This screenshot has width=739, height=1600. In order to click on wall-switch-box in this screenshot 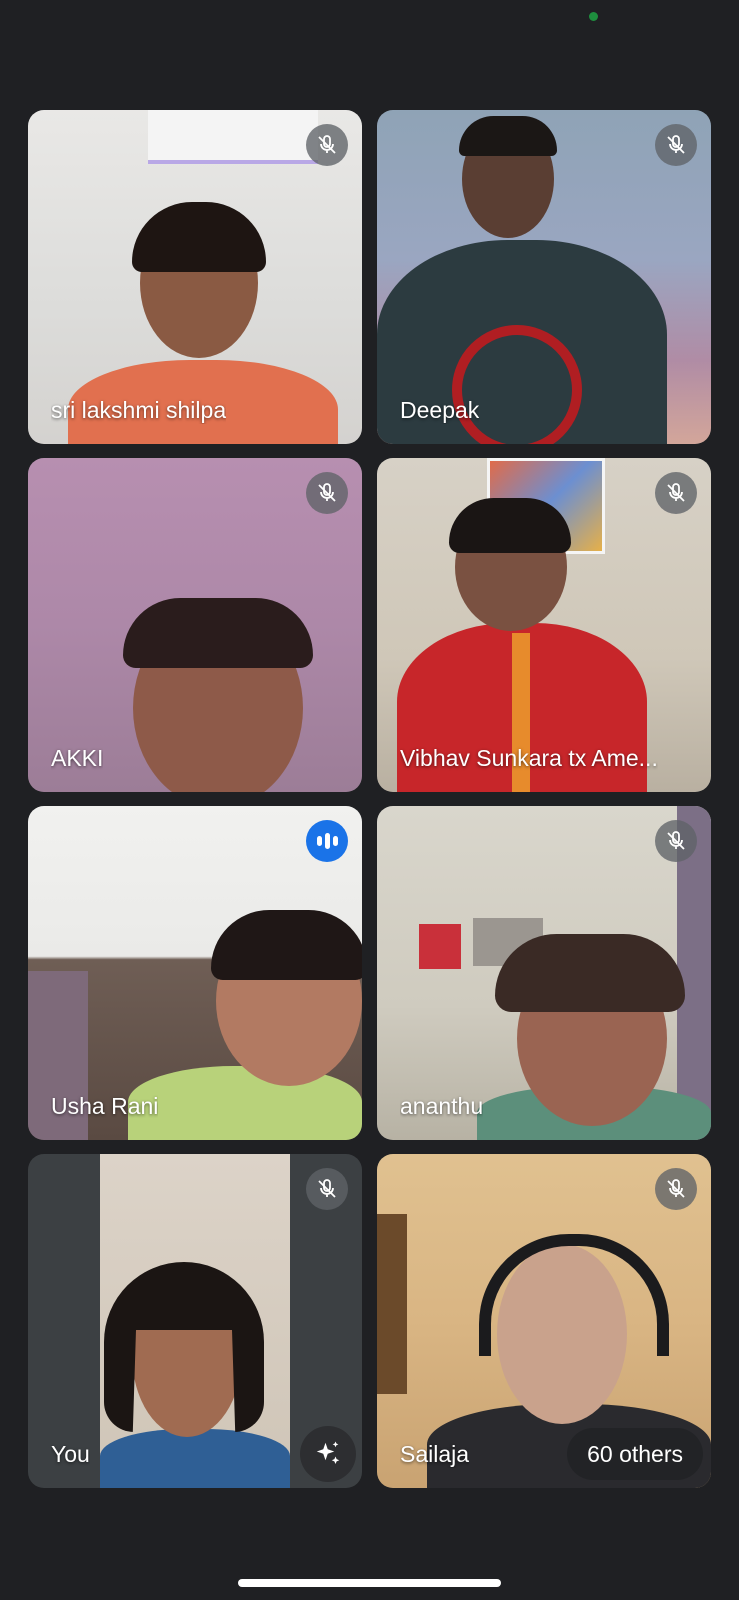, I will do `click(440, 946)`.